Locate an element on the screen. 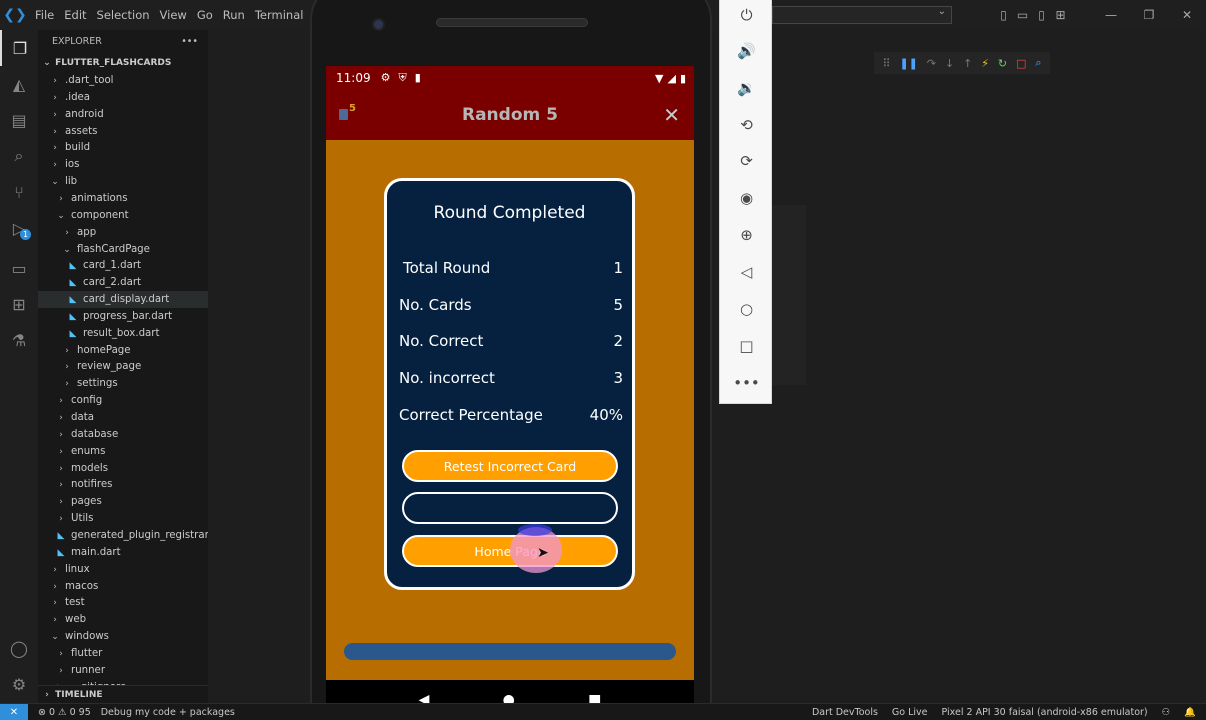 Image resolution: width=1206 pixels, height=720 pixels. tree-folder: › review_page is located at coordinates (123, 366).